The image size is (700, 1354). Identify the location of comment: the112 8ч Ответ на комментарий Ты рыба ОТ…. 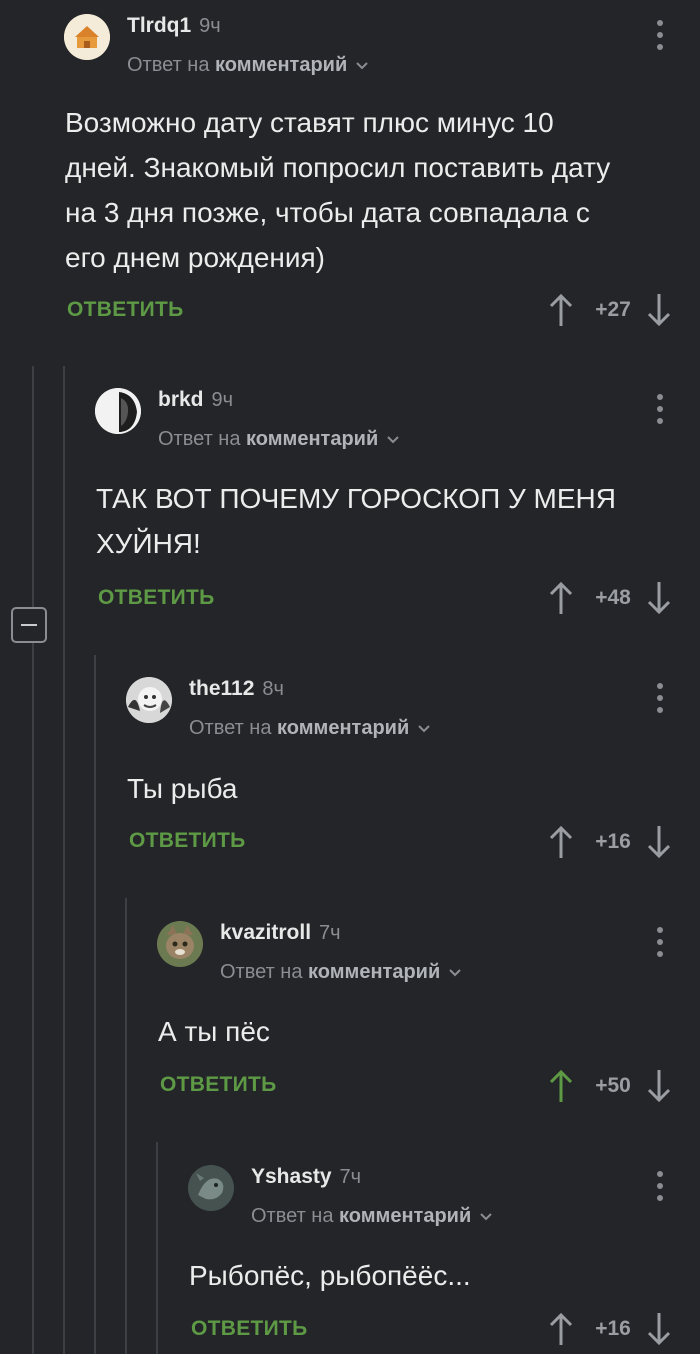
(413, 777).